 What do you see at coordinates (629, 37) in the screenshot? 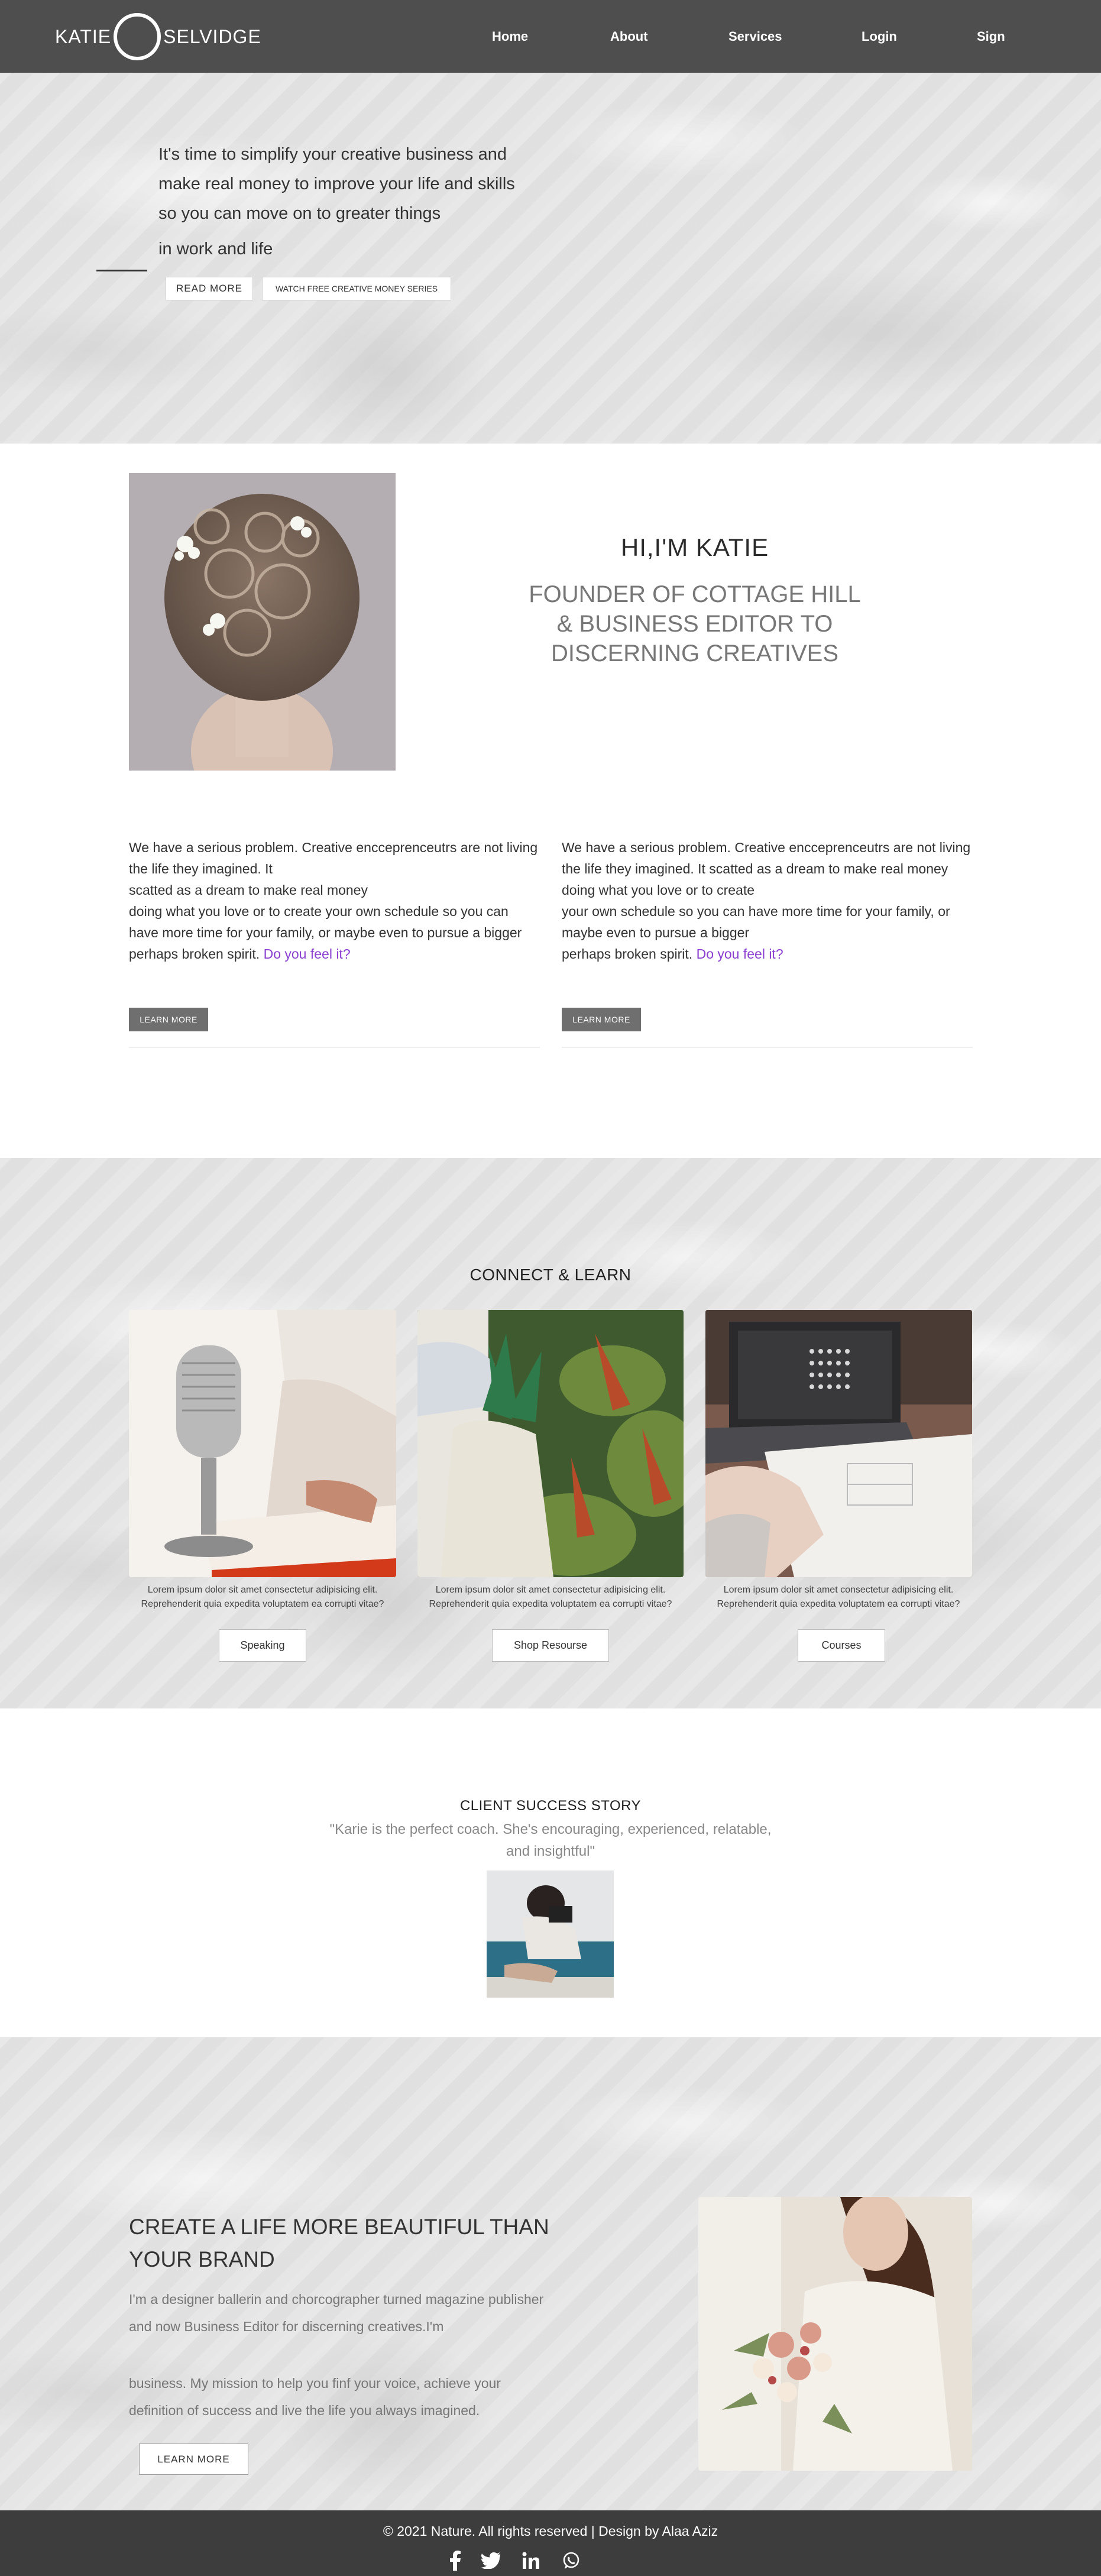
I see `nav-about-link: About` at bounding box center [629, 37].